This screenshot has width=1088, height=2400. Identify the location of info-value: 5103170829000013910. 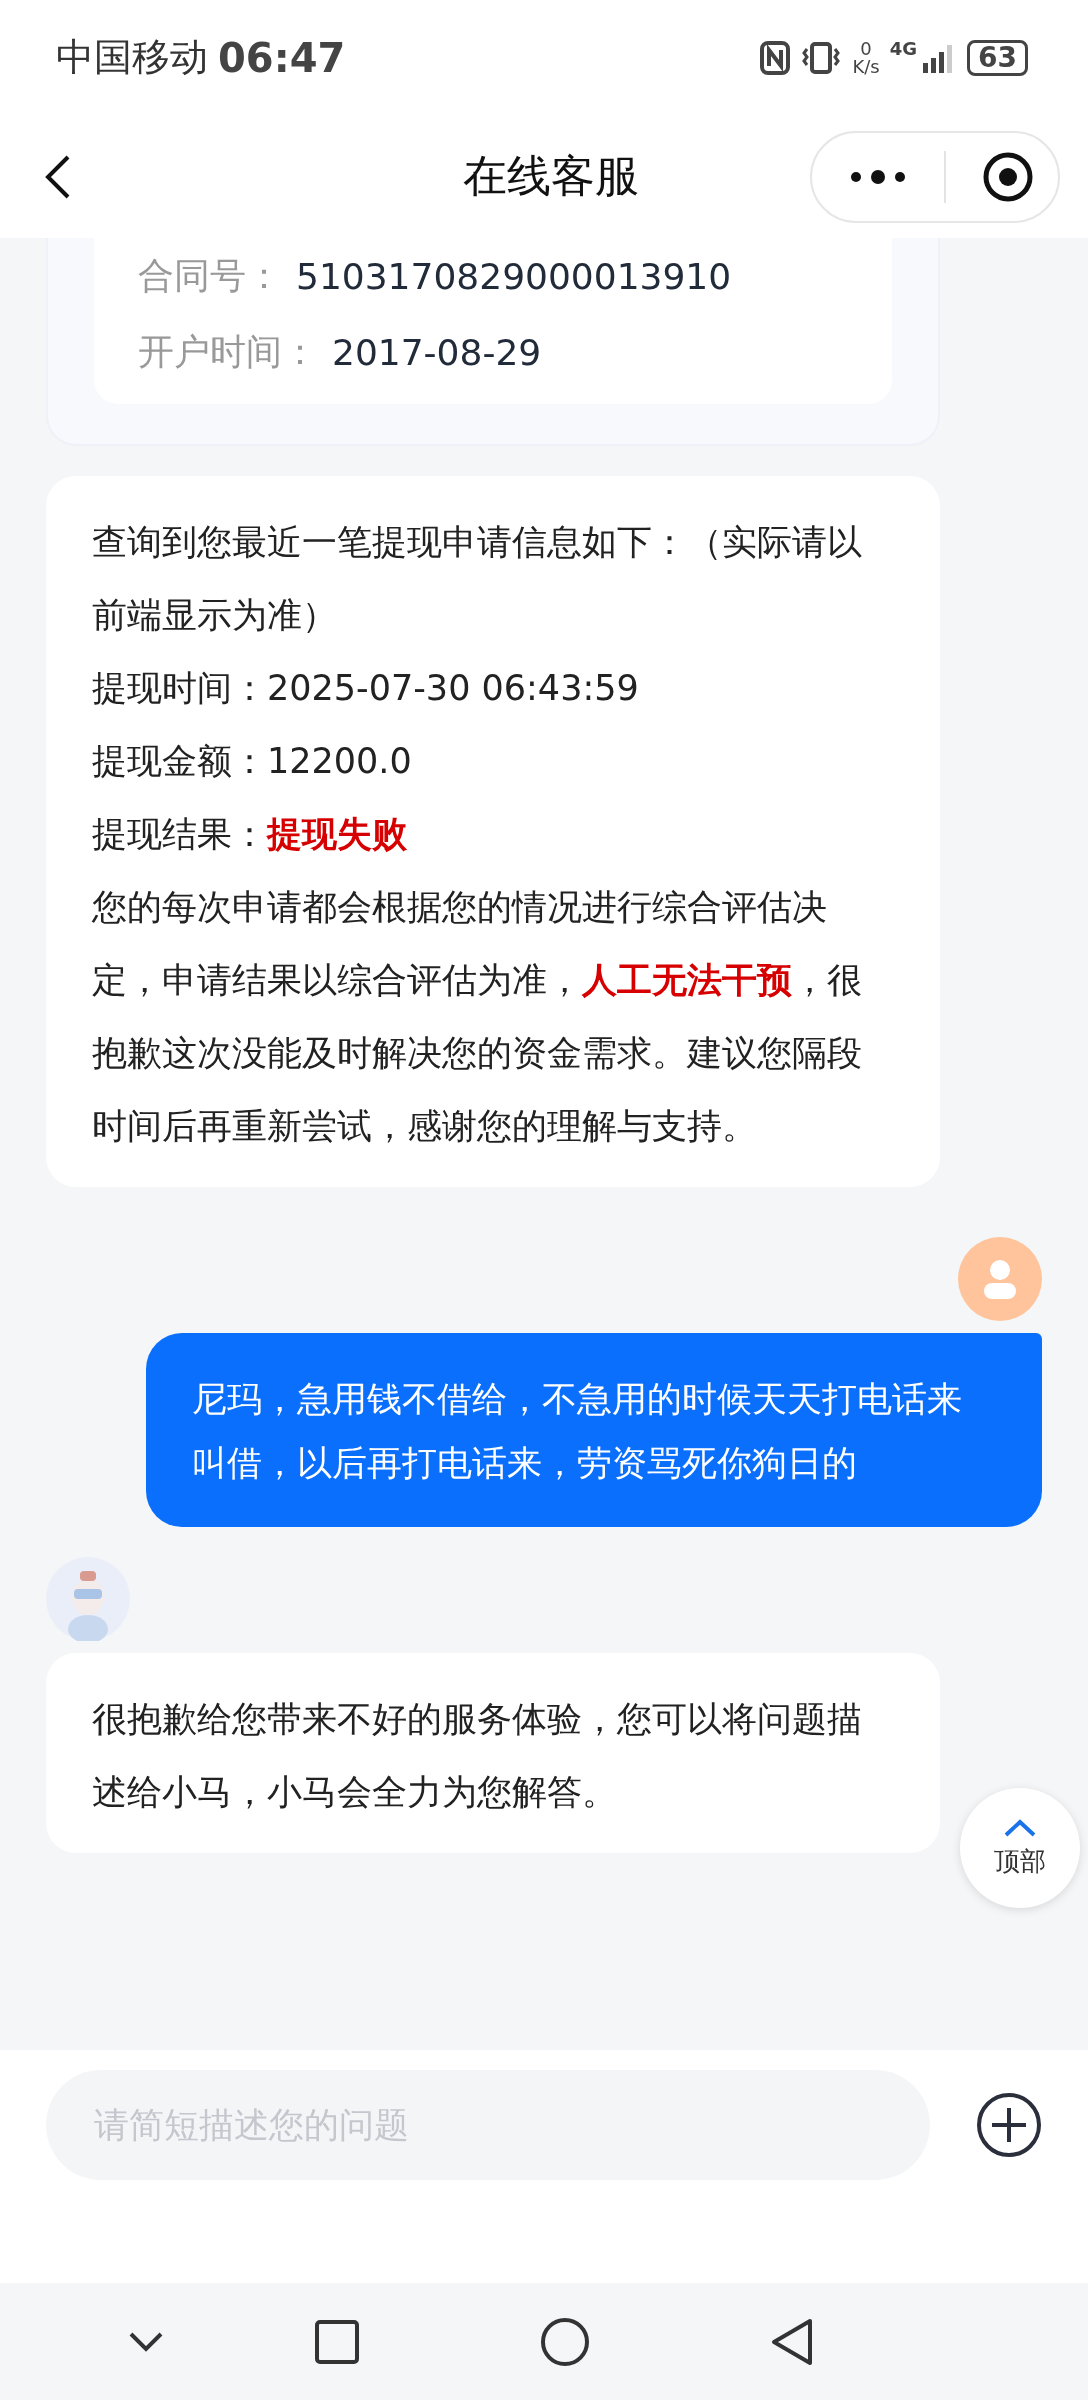
(514, 276).